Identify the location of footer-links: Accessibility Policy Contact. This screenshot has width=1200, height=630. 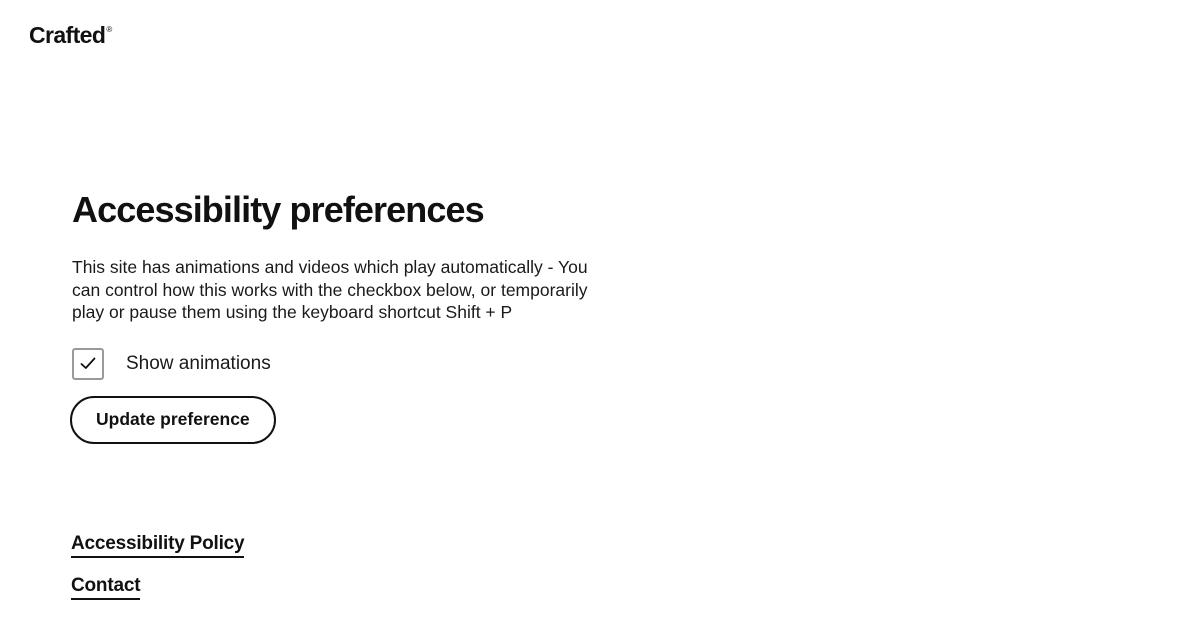
(158, 566).